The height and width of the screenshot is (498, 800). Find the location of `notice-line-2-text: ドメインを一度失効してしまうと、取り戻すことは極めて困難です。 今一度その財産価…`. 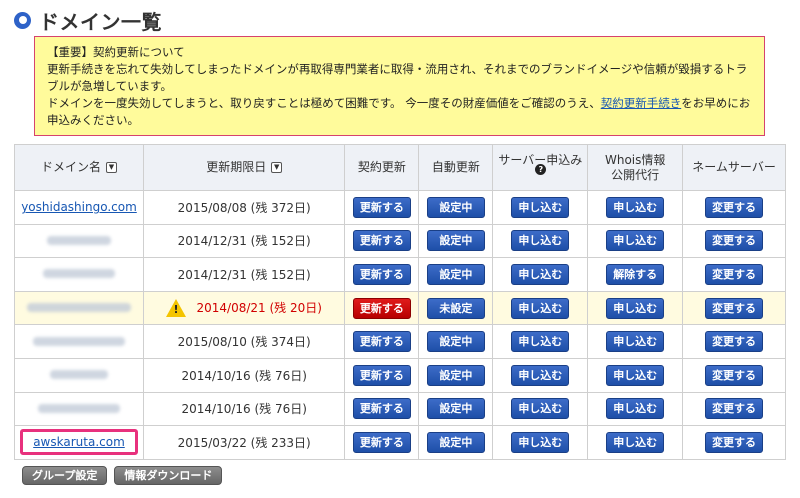

notice-line-2-text: ドメインを一度失効してしまうと、取り戻すことは極めて困難です。 今一度その財産価… is located at coordinates (324, 103).